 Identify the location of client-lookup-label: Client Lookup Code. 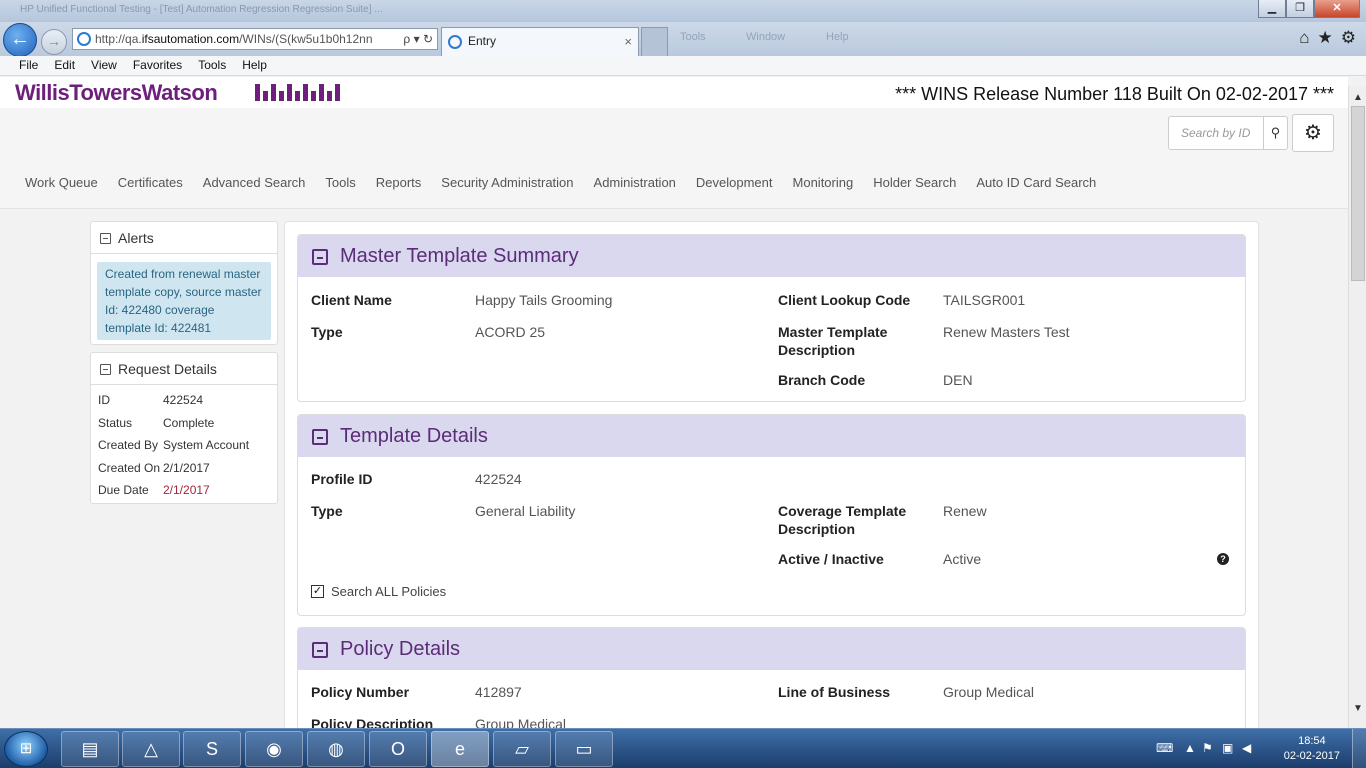
(844, 300).